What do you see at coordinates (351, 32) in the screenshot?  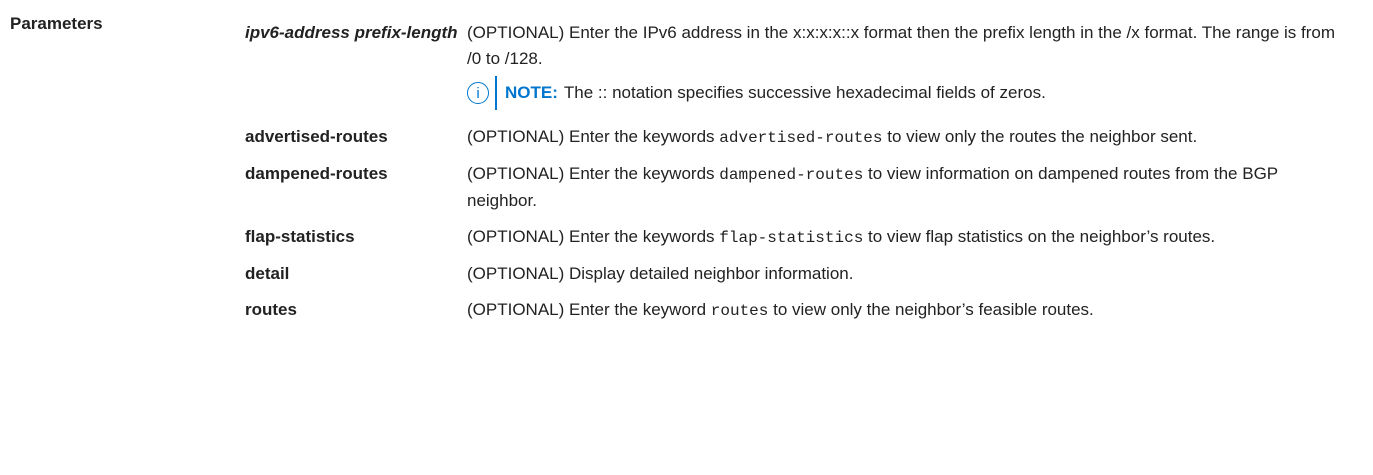 I see `param-term: ipv6-address prefix-length` at bounding box center [351, 32].